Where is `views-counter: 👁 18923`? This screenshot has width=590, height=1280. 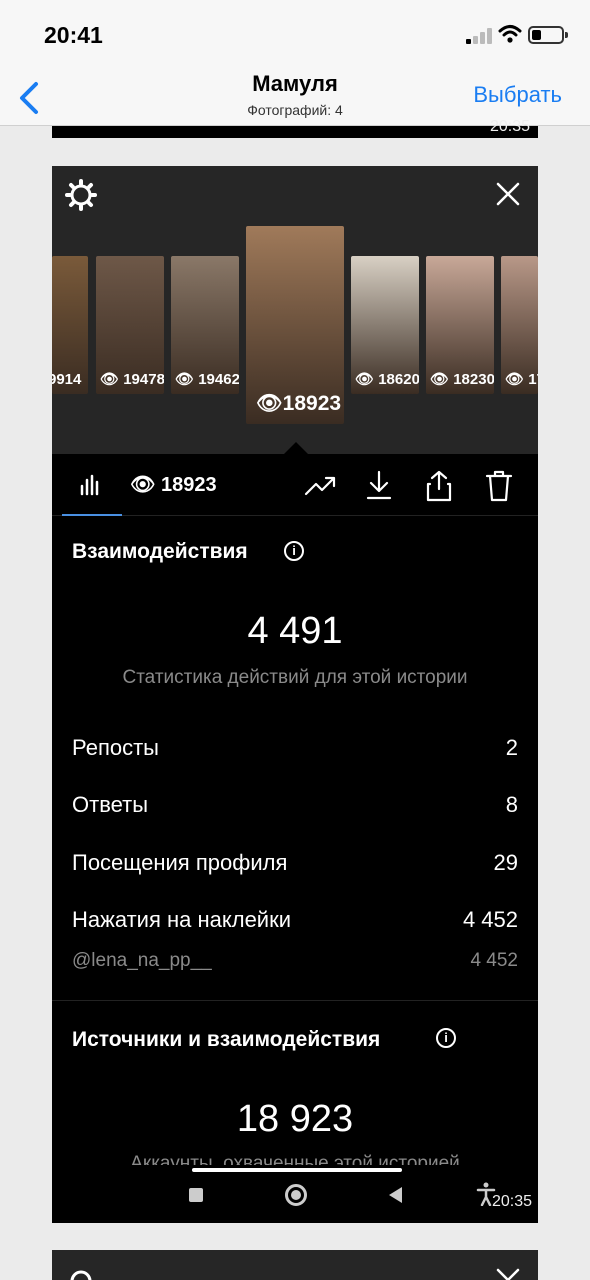 views-counter: 👁 18923 is located at coordinates (173, 484).